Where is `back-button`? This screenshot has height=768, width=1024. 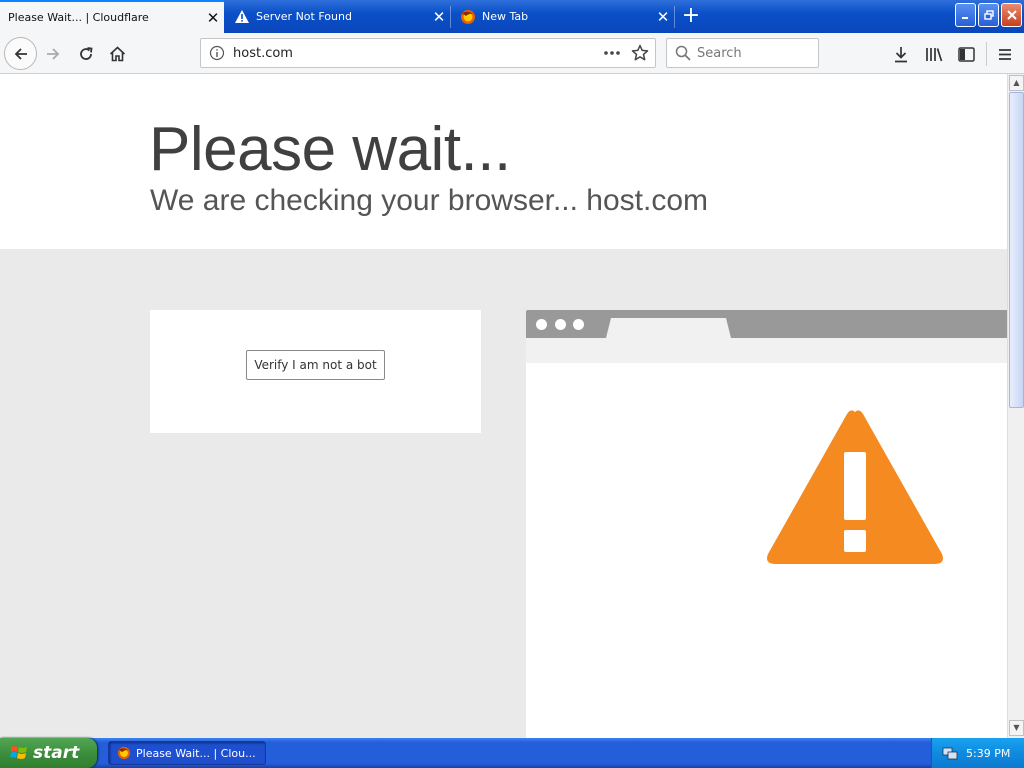
back-button is located at coordinates (20, 53).